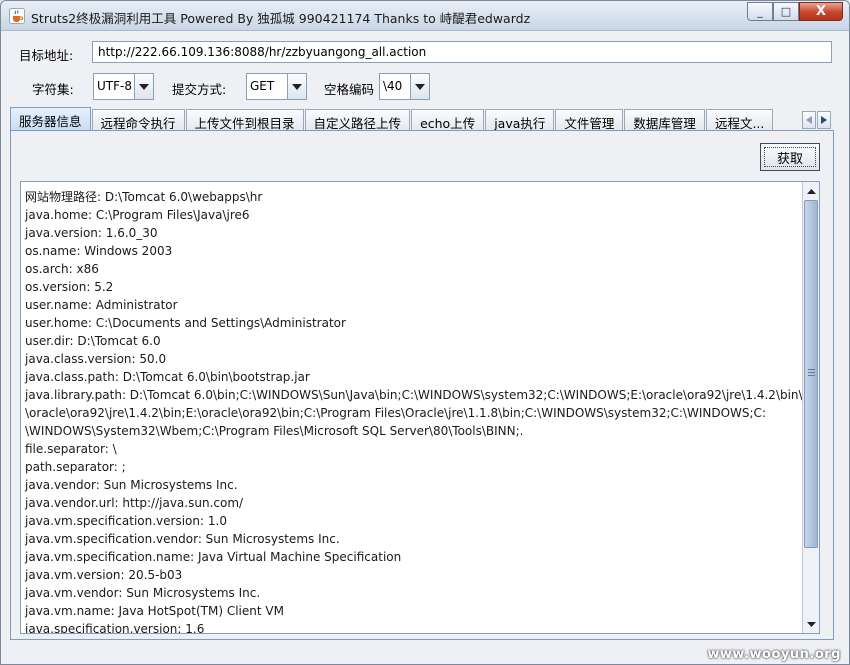 The height and width of the screenshot is (665, 850). Describe the element at coordinates (91, 233) in the screenshot. I see `output-line: java.version: 1.6.0_30` at that location.